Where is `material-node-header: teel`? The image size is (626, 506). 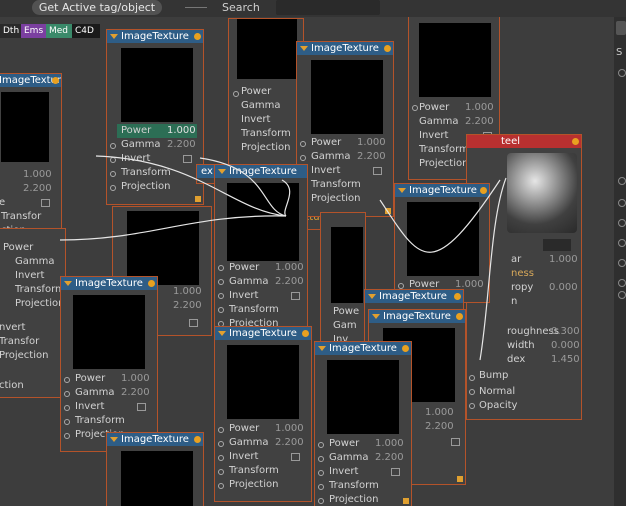
material-node-header: teel is located at coordinates (524, 141).